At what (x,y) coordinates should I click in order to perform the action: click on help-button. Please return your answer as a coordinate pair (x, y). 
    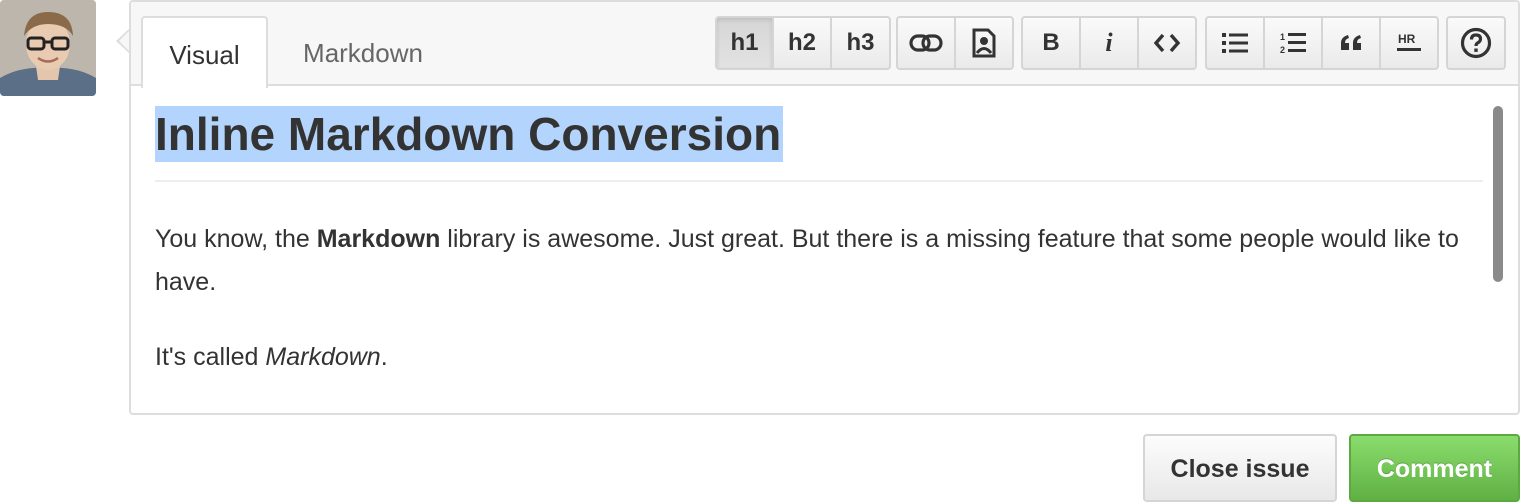
    Looking at the image, I should click on (1476, 43).